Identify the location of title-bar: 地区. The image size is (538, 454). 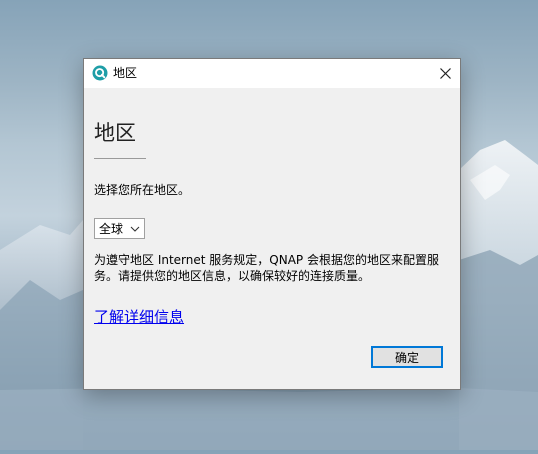
(272, 73).